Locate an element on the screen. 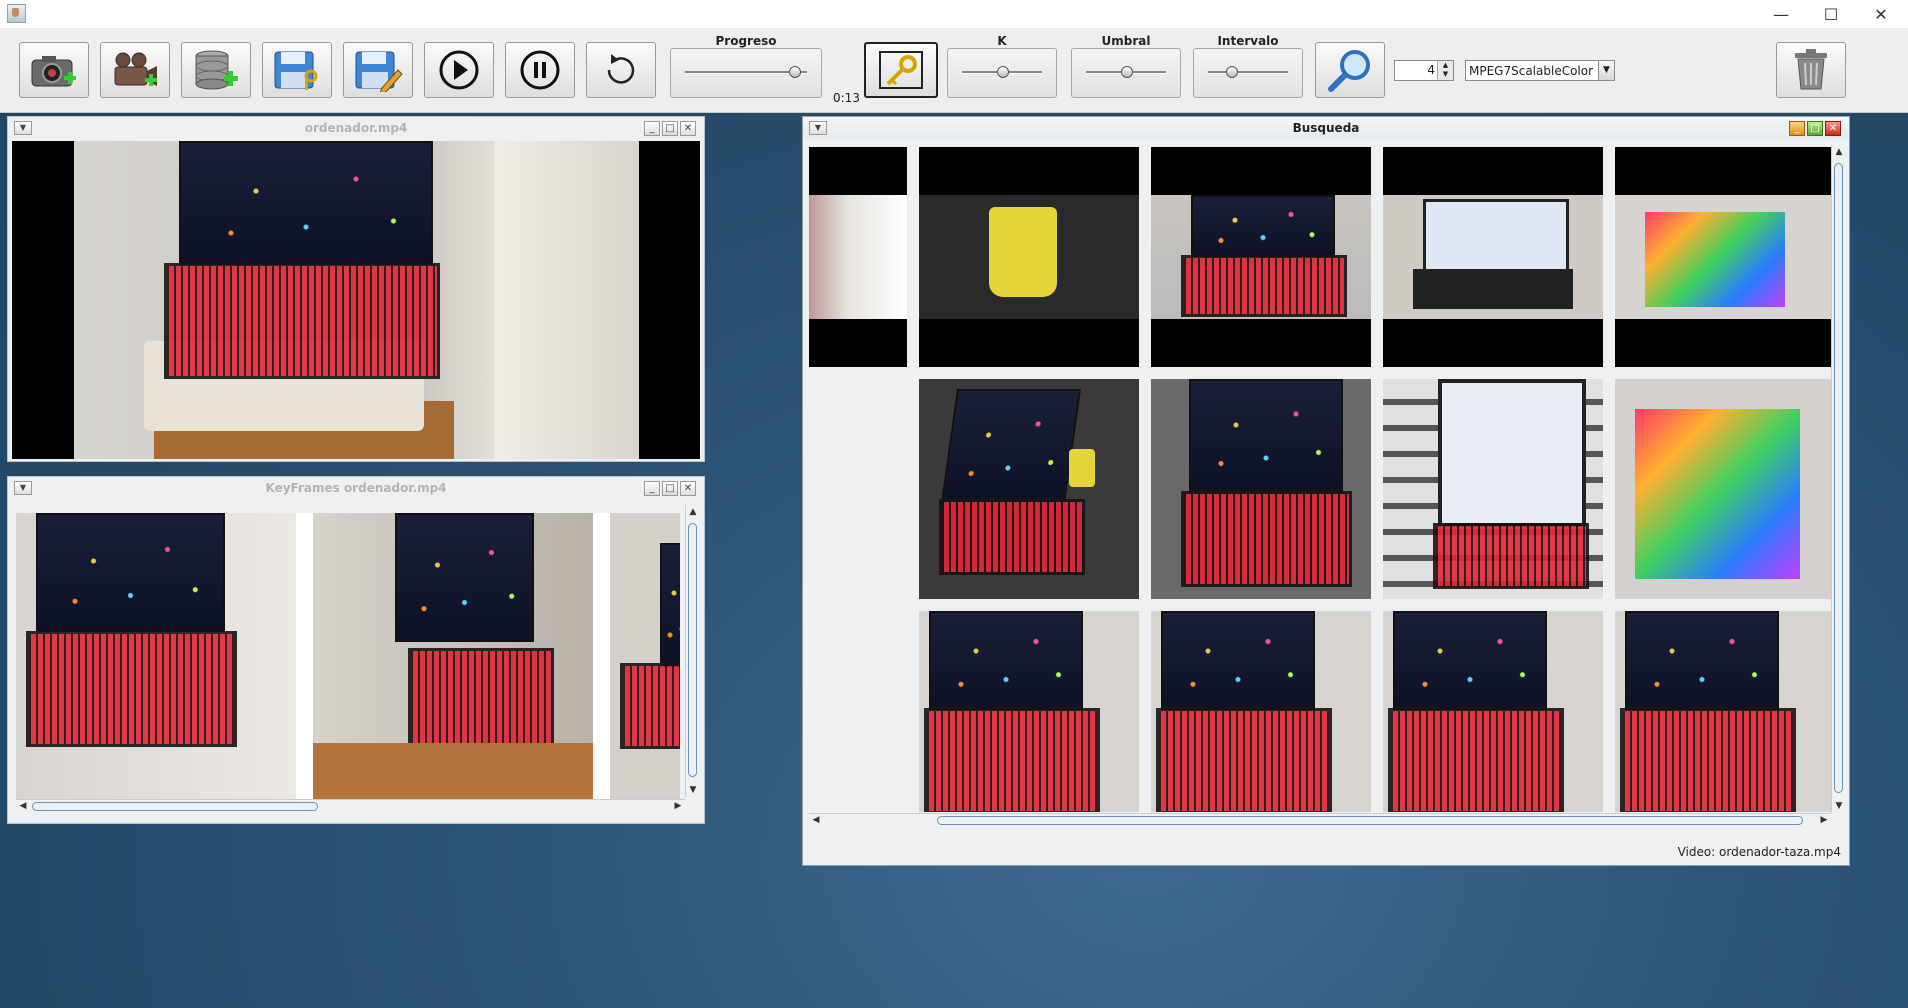 The image size is (1908, 1008). pause-icon is located at coordinates (540, 70).